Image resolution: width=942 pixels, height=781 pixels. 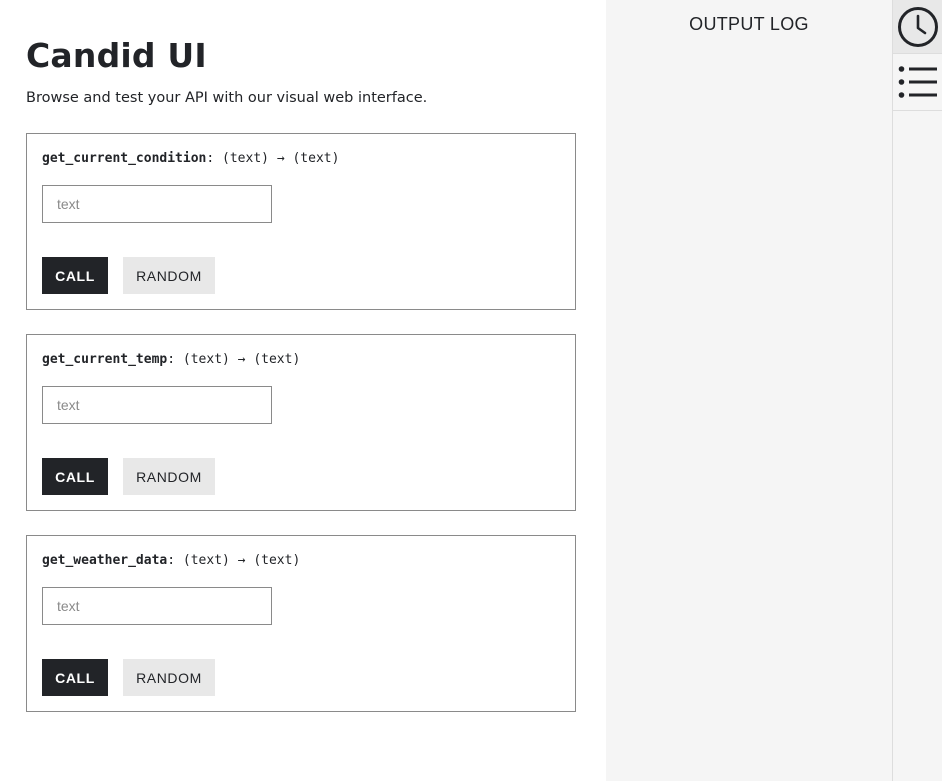 I want to click on method-name: get_current_condition, so click(x=124, y=158).